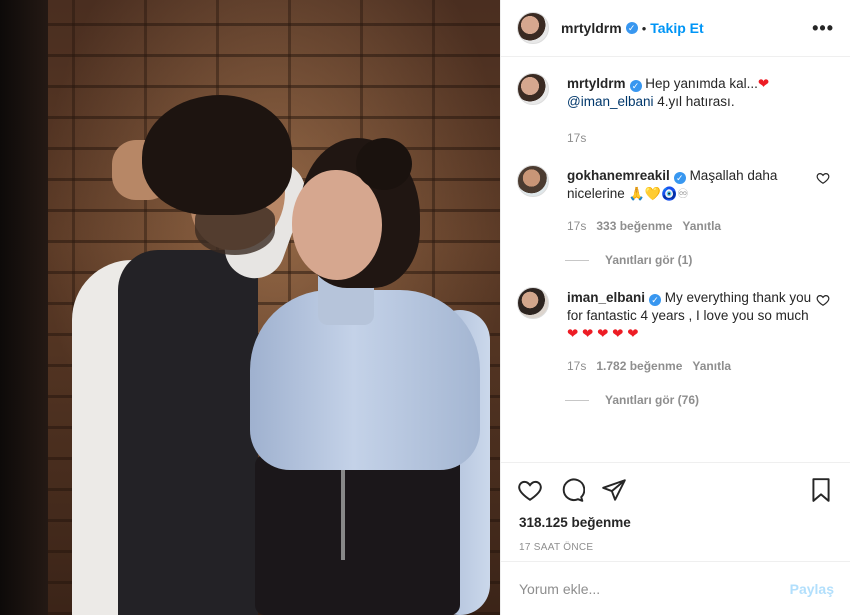 The width and height of the screenshot is (850, 615). Describe the element at coordinates (343, 515) in the screenshot. I see `skirt-zipper` at that location.